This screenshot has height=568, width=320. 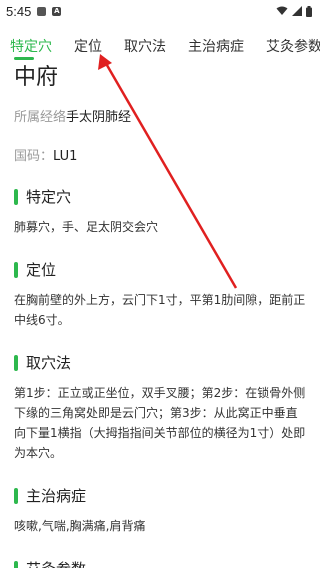 I want to click on status-right, so click(x=294, y=11).